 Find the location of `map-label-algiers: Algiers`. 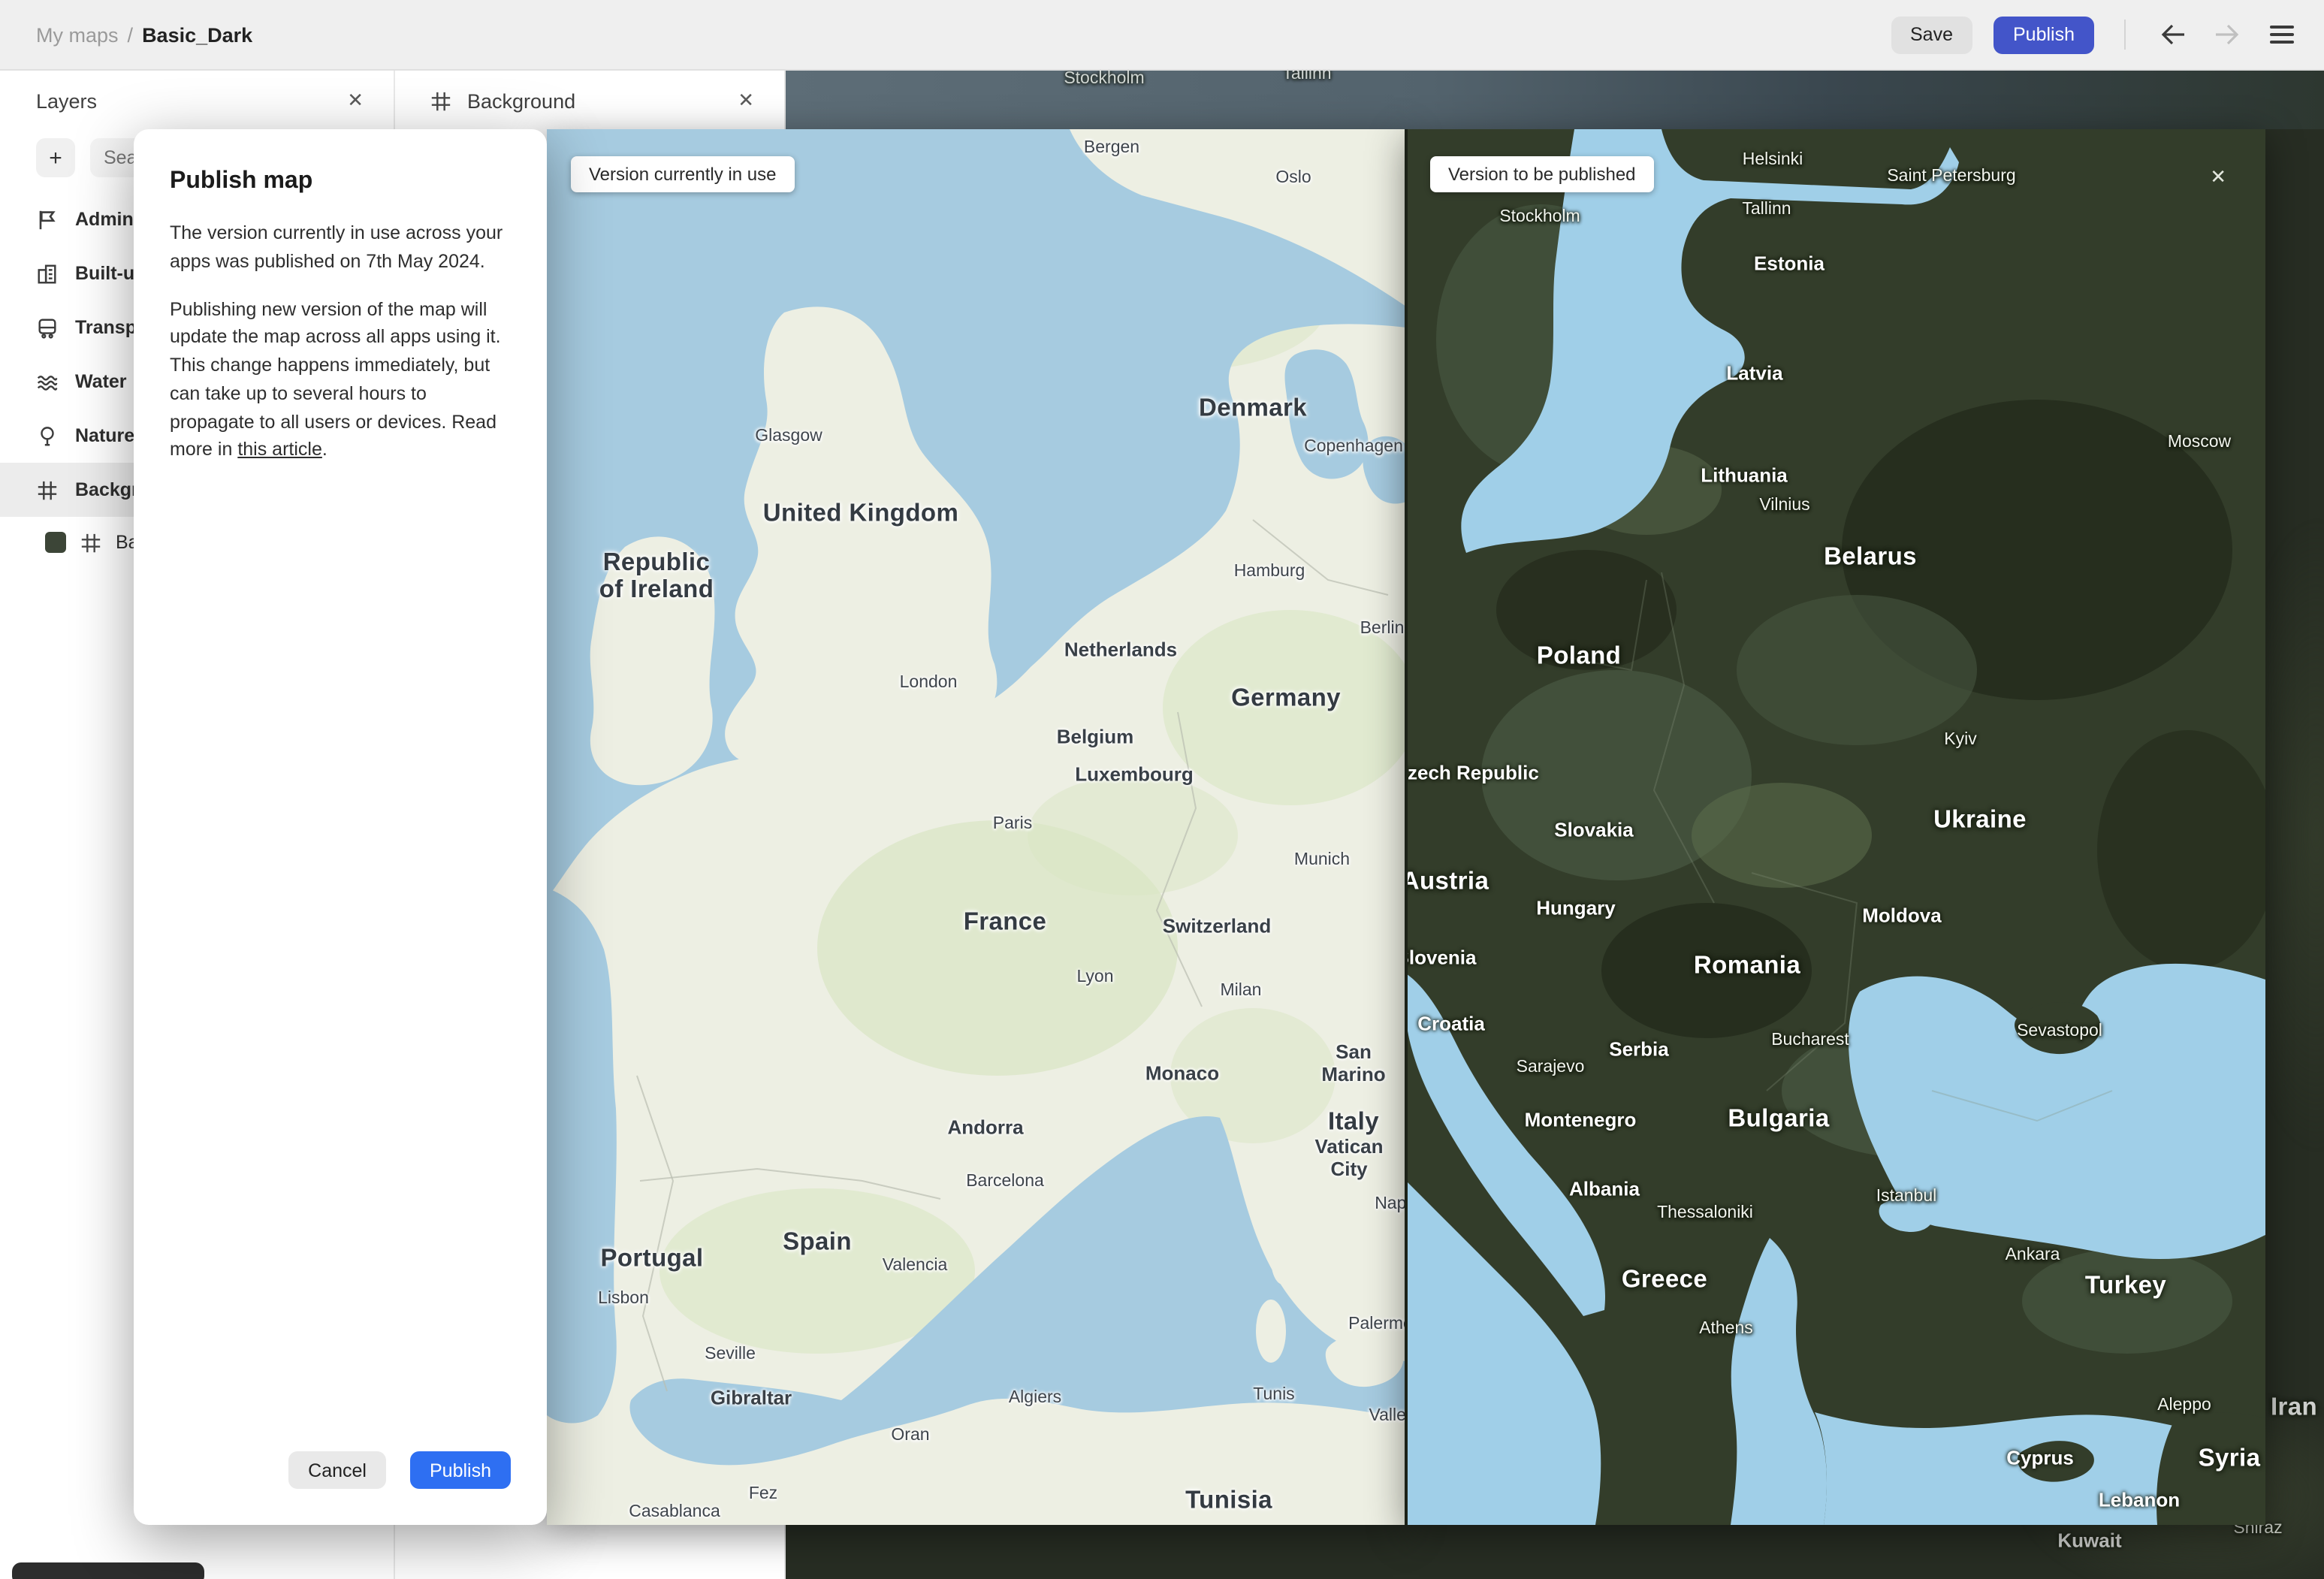

map-label-algiers: Algiers is located at coordinates (1035, 1398).